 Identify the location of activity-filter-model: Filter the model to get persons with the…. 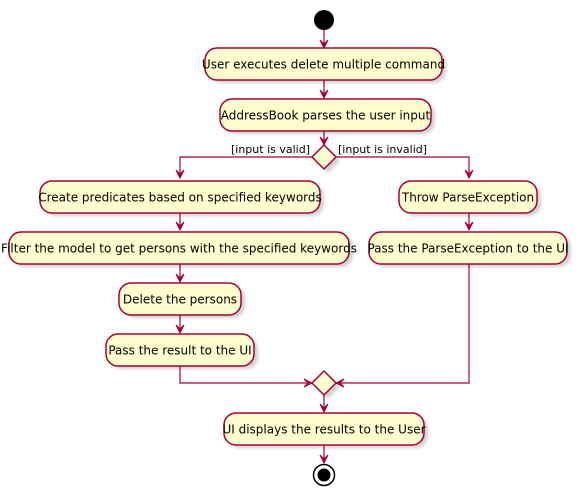
(179, 249).